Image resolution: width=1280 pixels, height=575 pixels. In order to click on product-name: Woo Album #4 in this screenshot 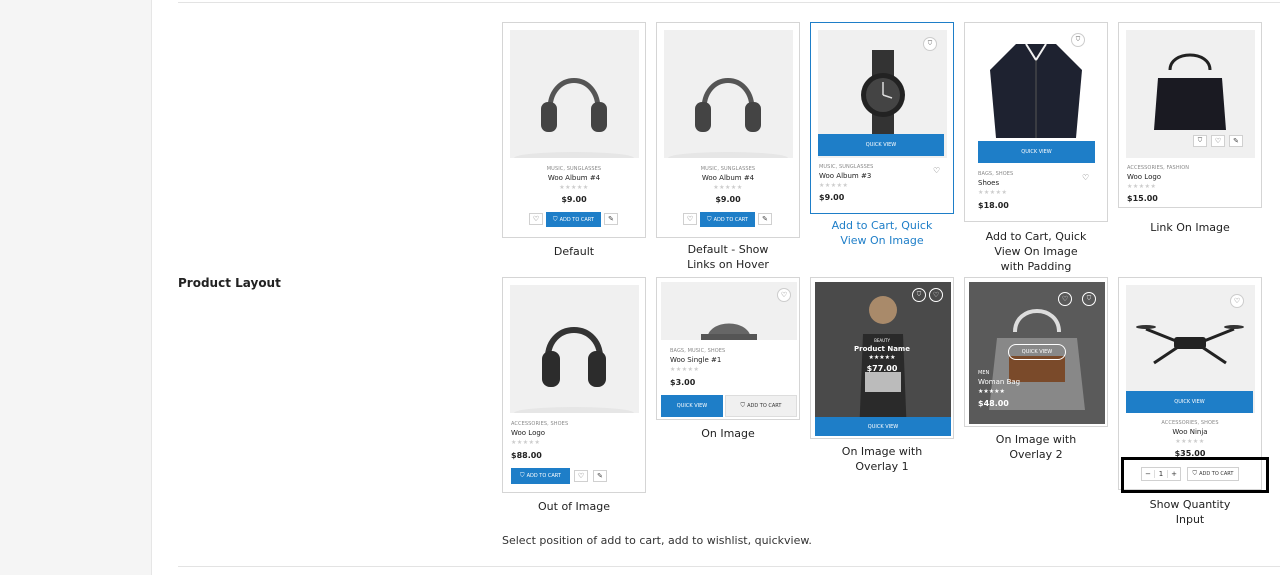, I will do `click(728, 178)`.